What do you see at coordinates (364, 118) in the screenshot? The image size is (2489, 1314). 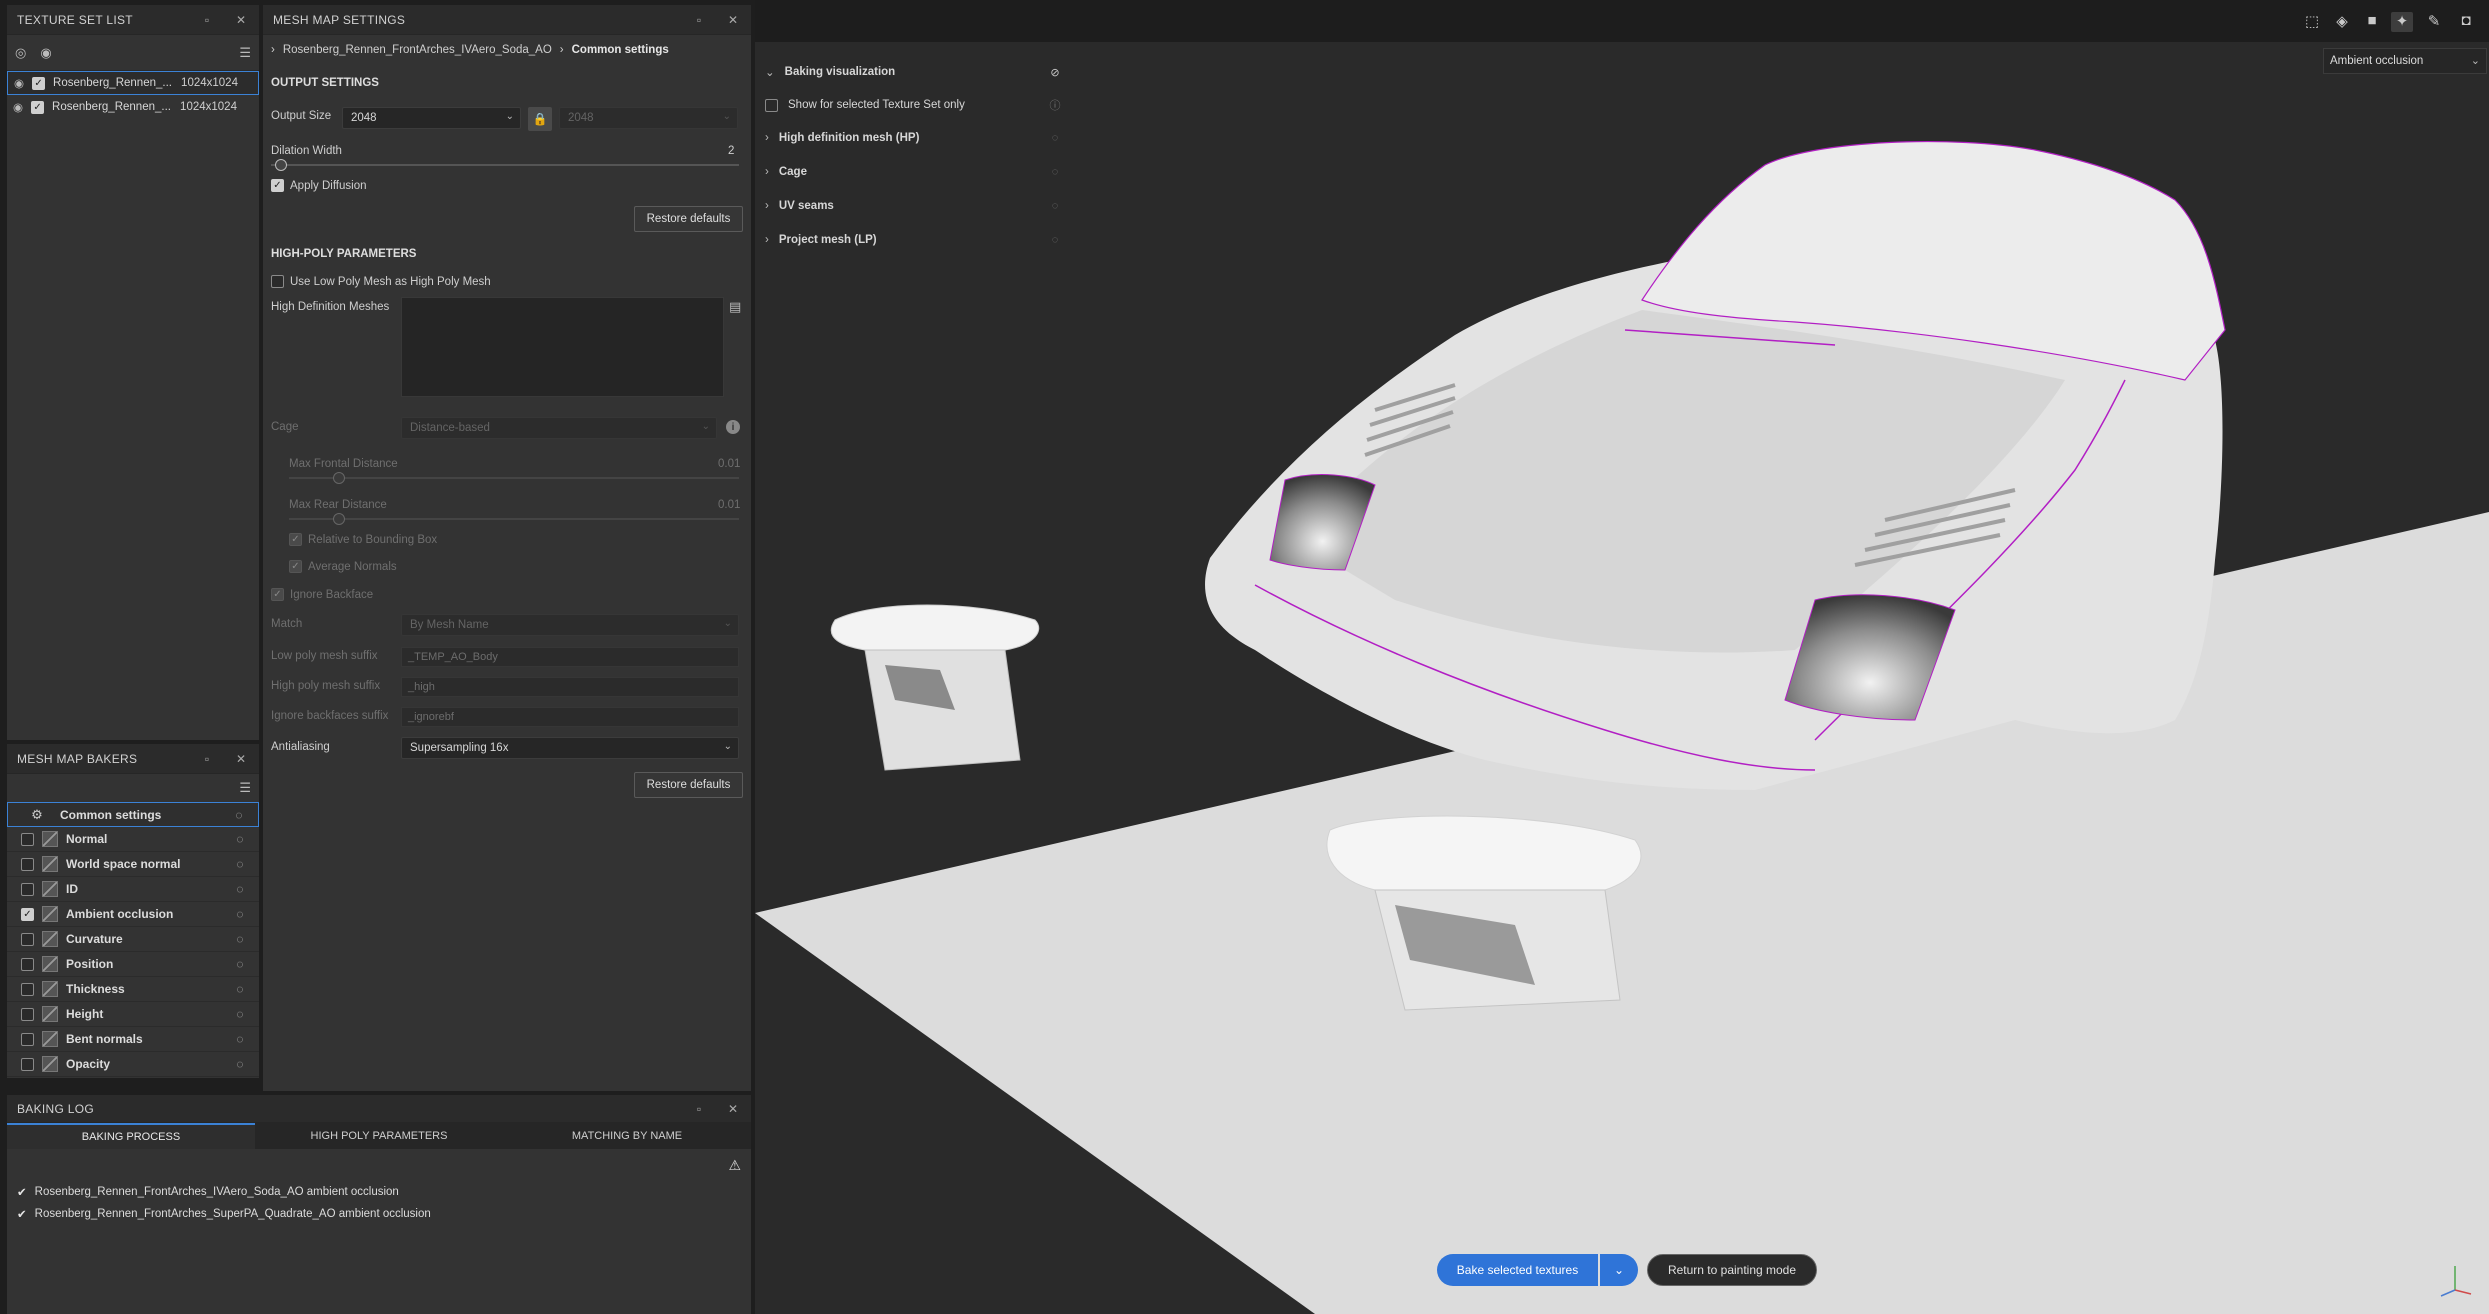 I see `output-size-value: 2048` at bounding box center [364, 118].